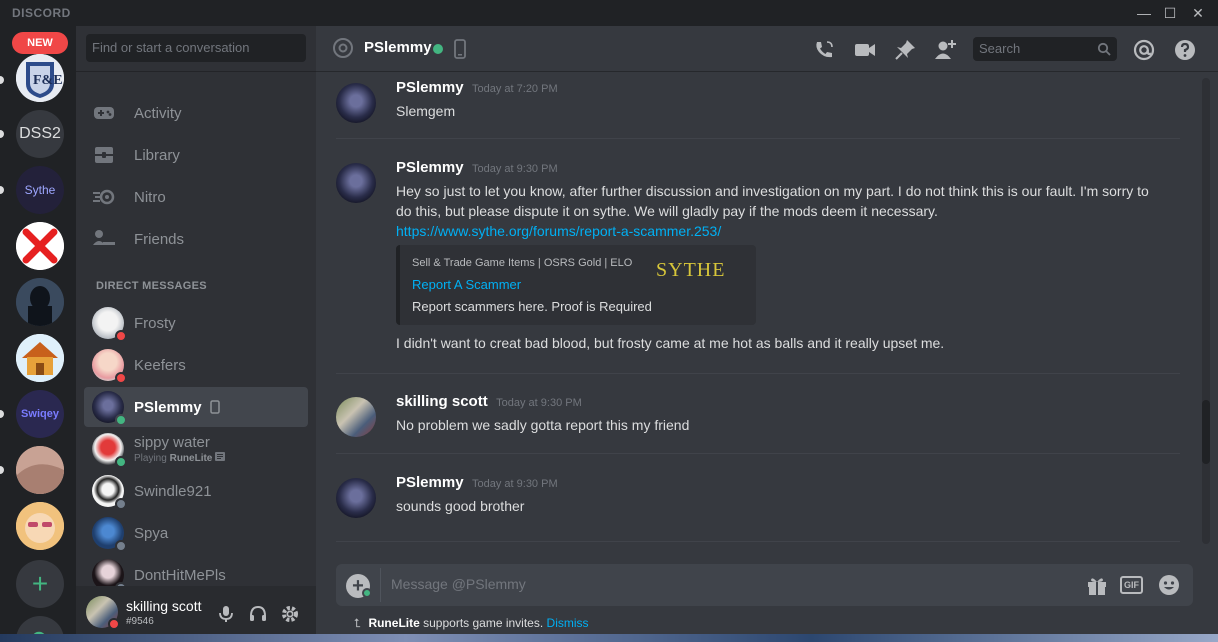 The width and height of the screenshot is (1218, 642). I want to click on dm-item-keefers: Keefers, so click(196, 365).